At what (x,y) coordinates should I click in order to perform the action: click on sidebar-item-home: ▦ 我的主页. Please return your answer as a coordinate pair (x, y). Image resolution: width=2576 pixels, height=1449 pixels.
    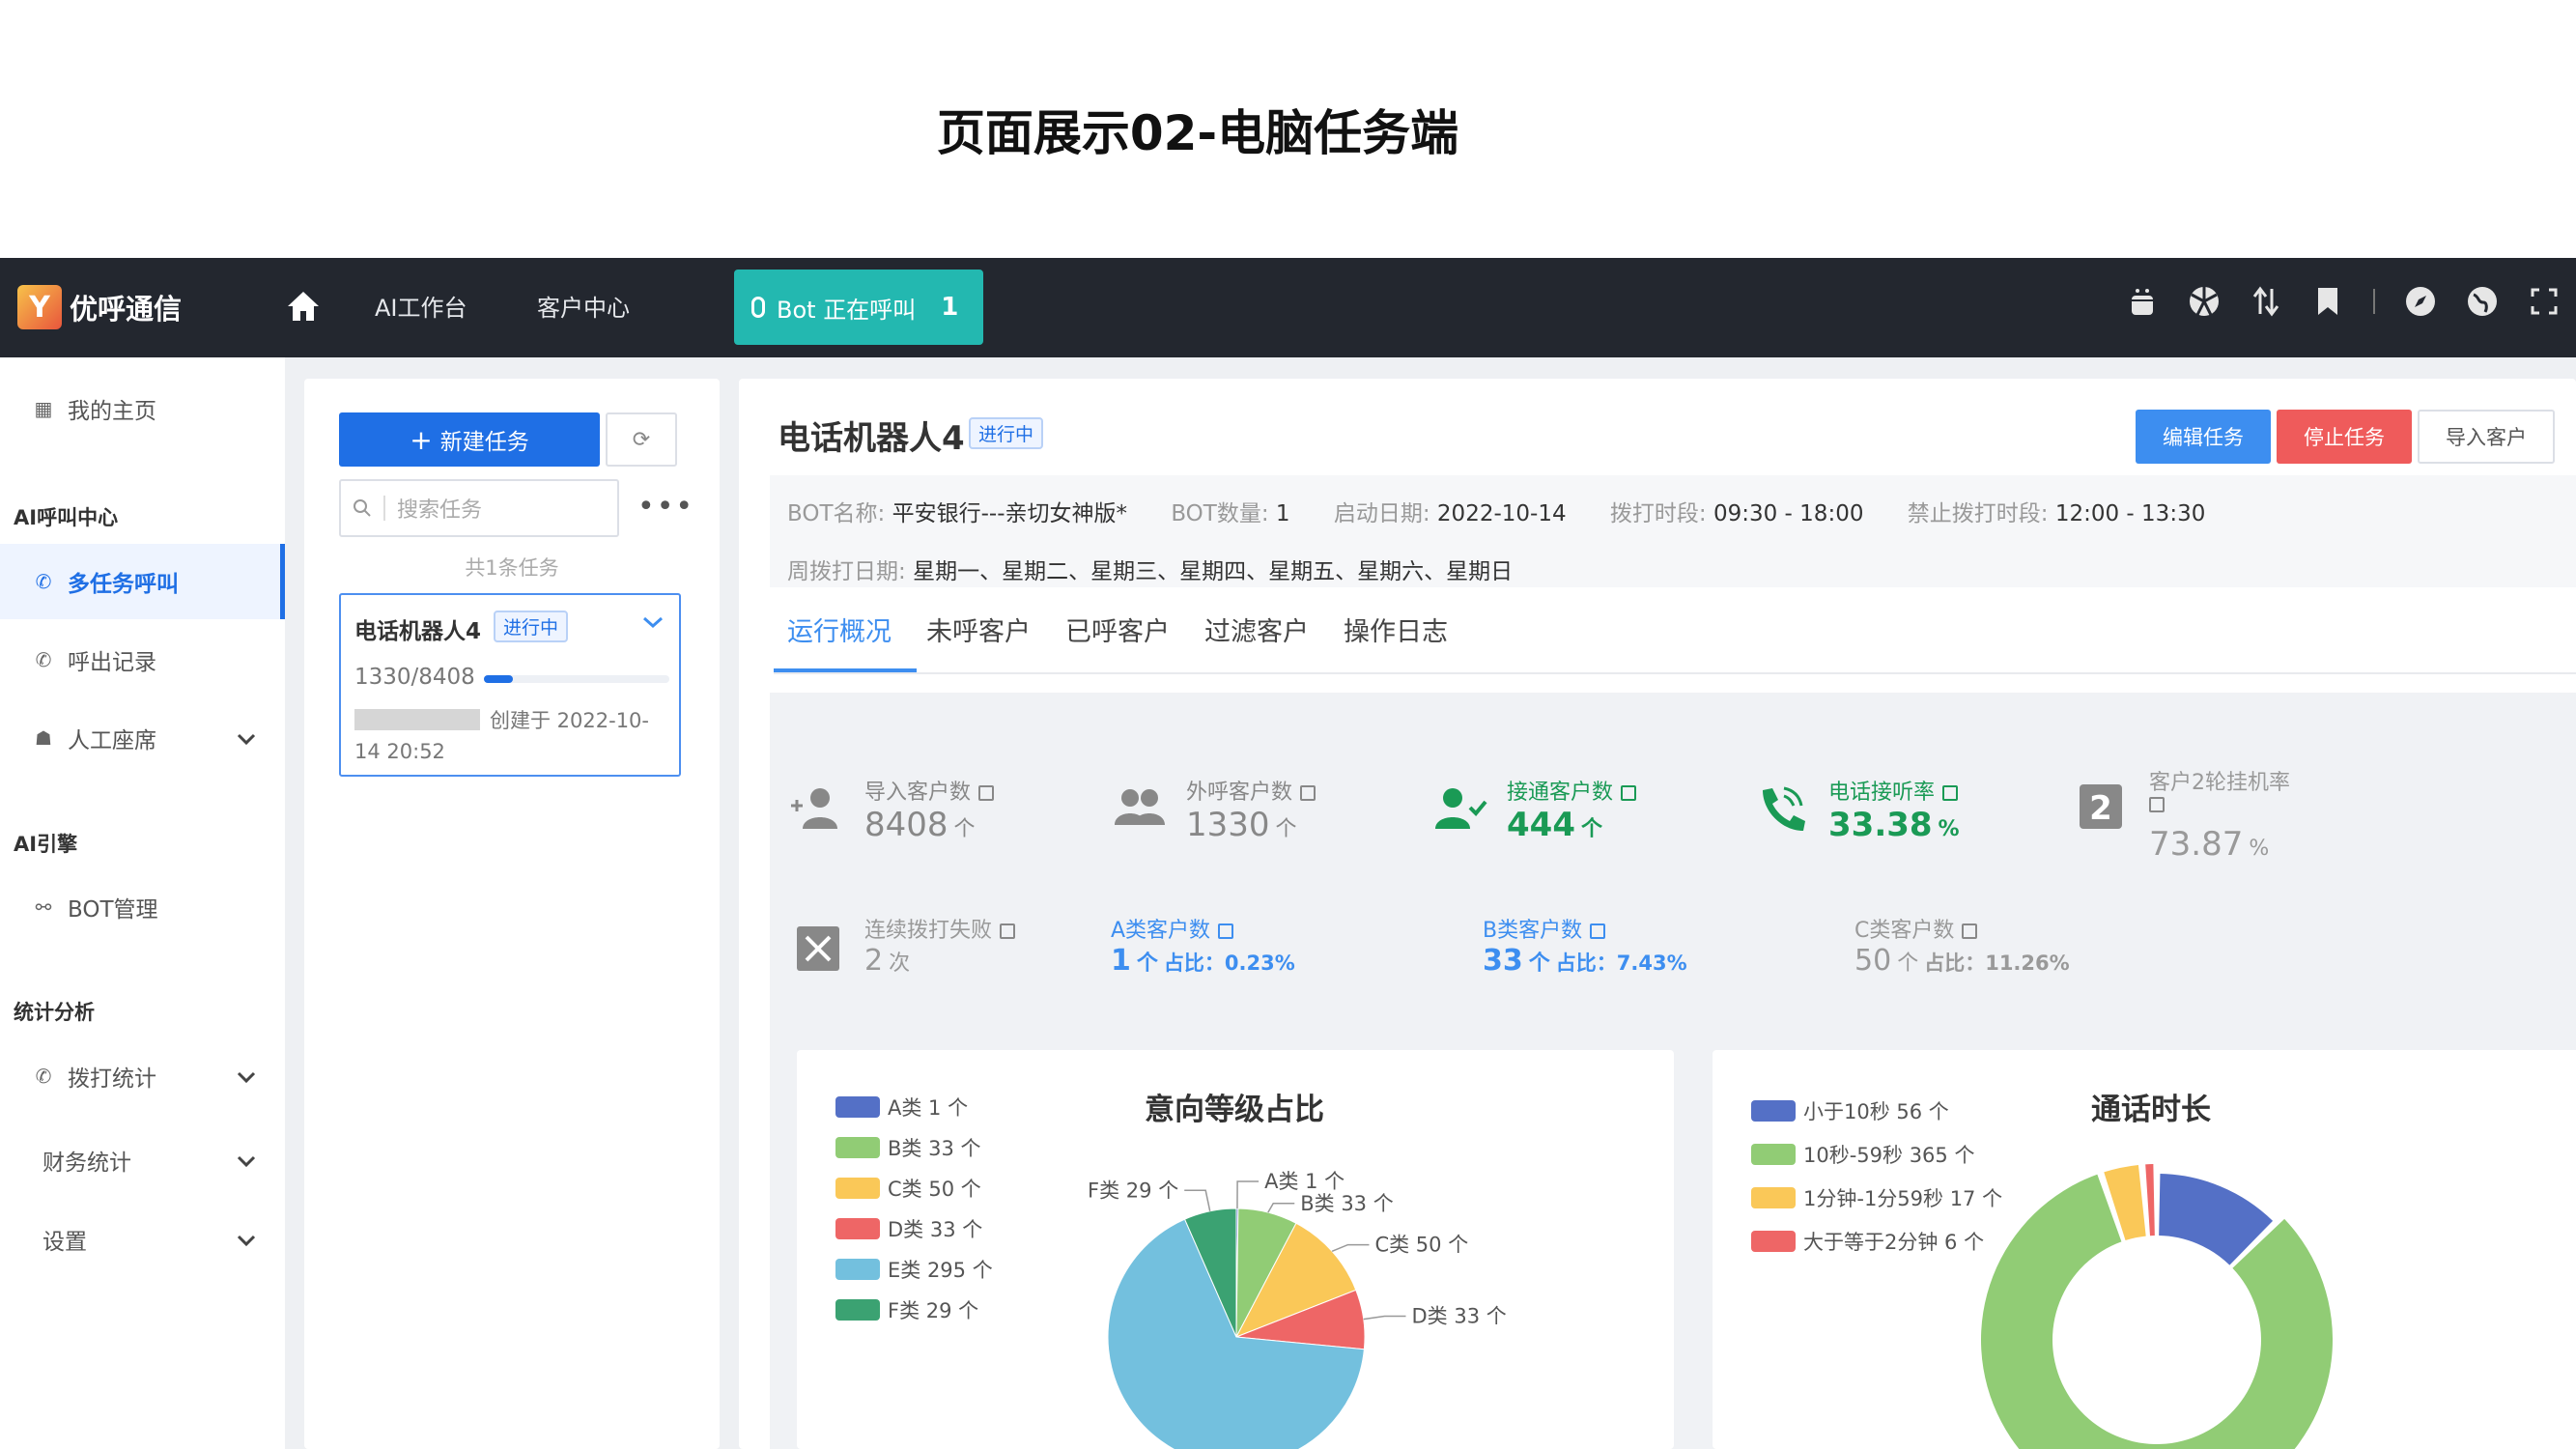
    Looking at the image, I should click on (142, 409).